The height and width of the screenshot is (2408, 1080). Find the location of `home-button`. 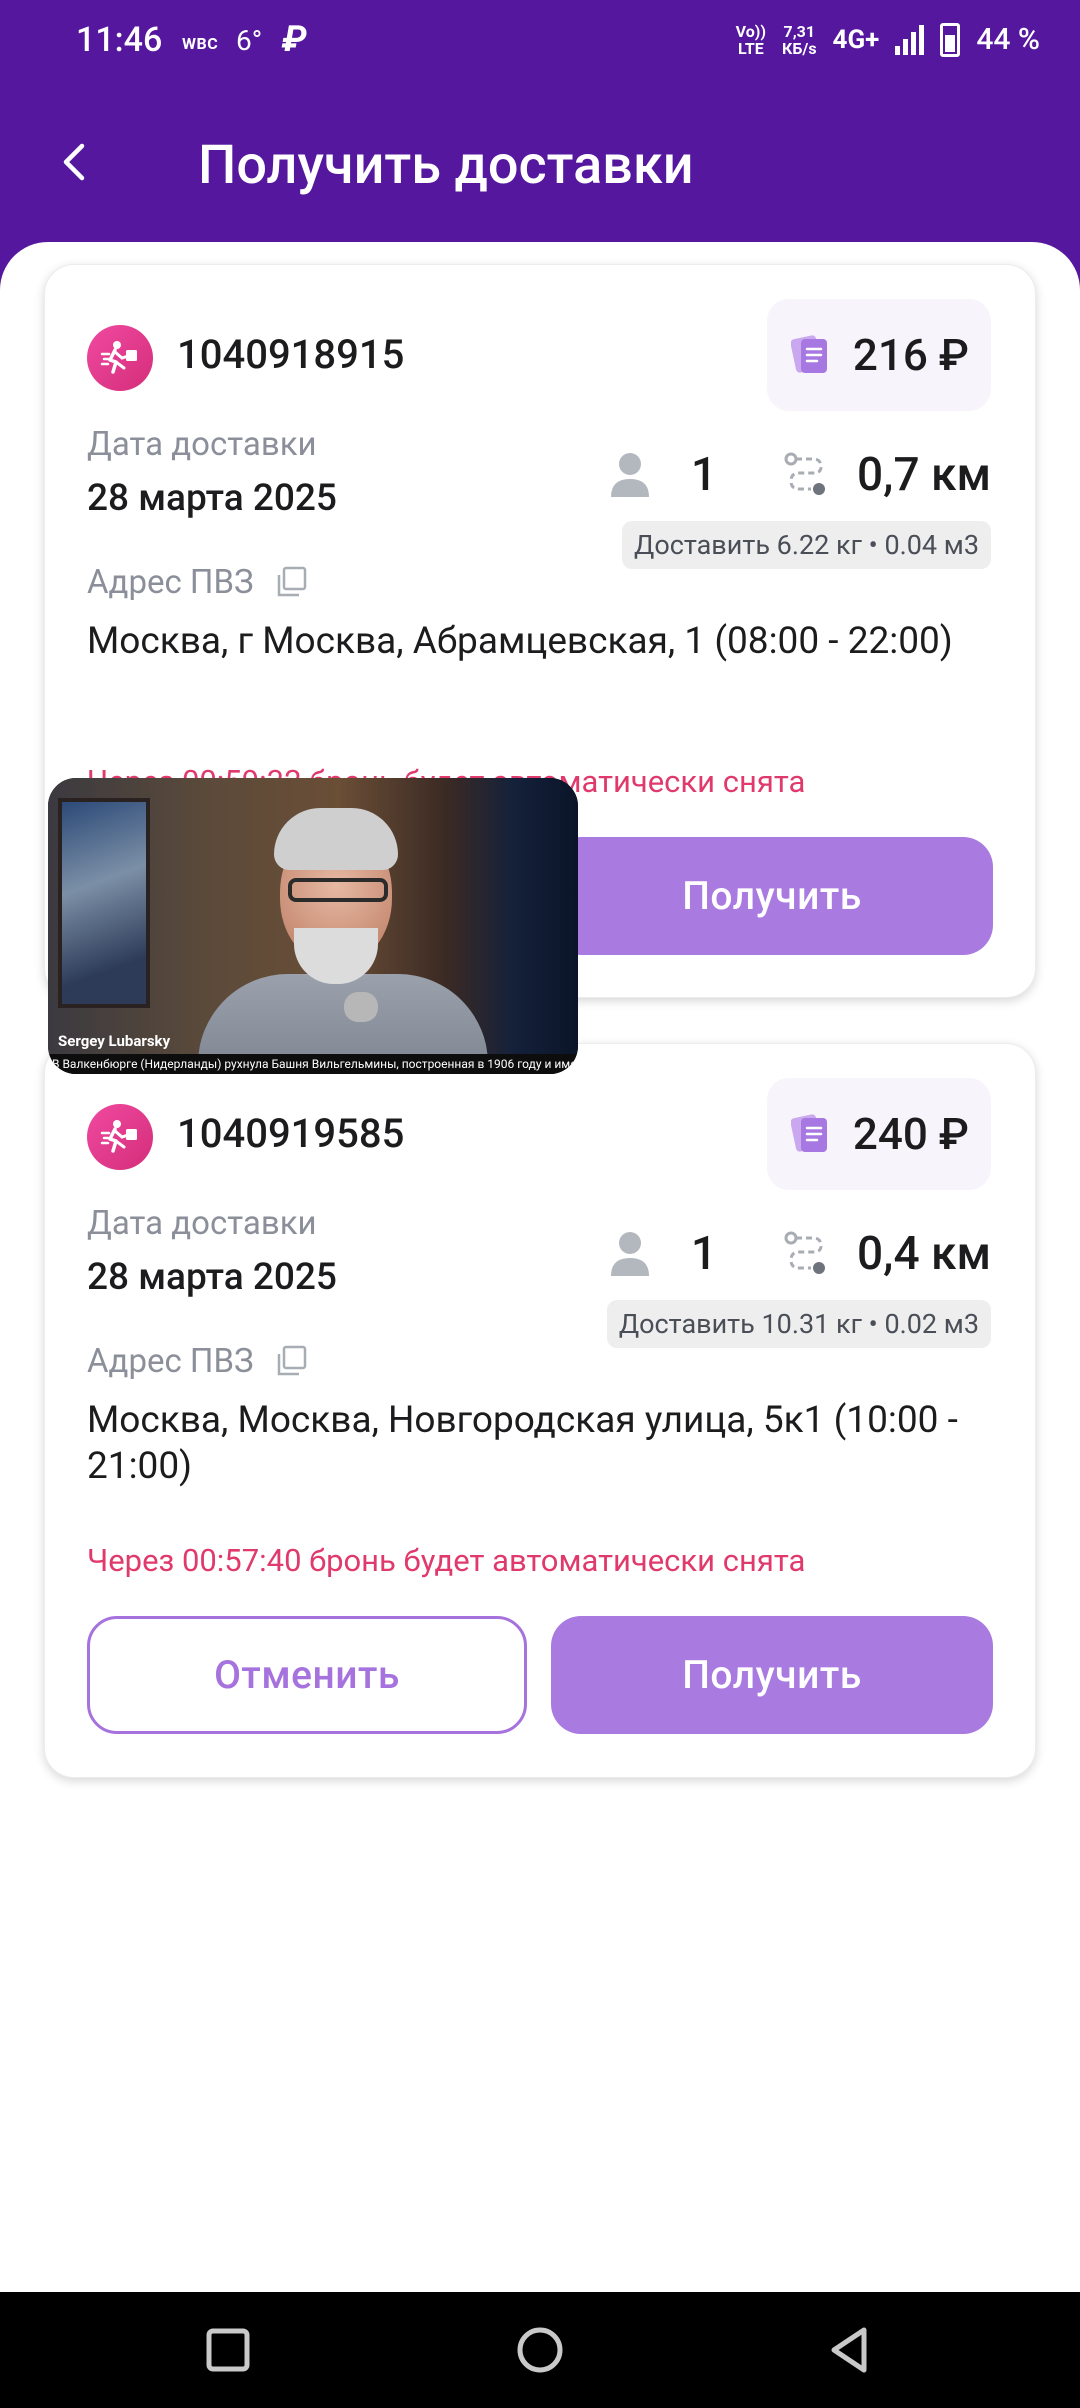

home-button is located at coordinates (540, 2350).